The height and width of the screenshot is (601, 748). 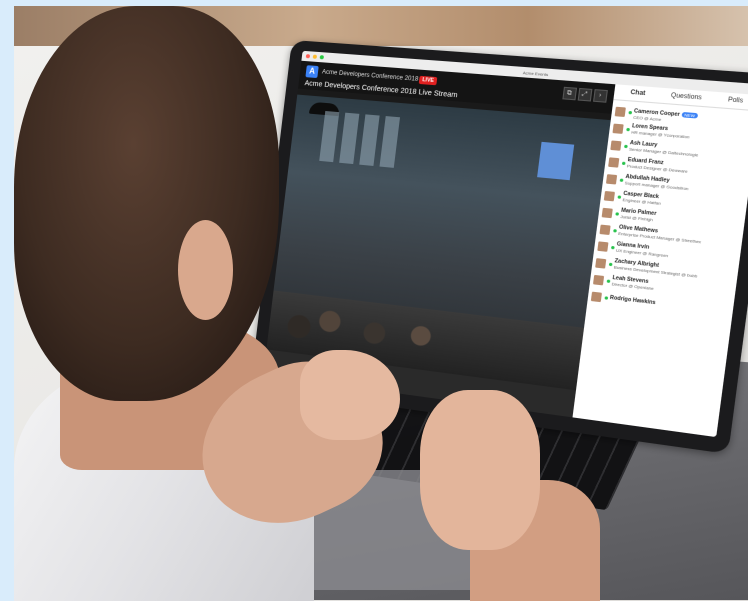 I want to click on address-bar: Acme Events, so click(x=536, y=73).